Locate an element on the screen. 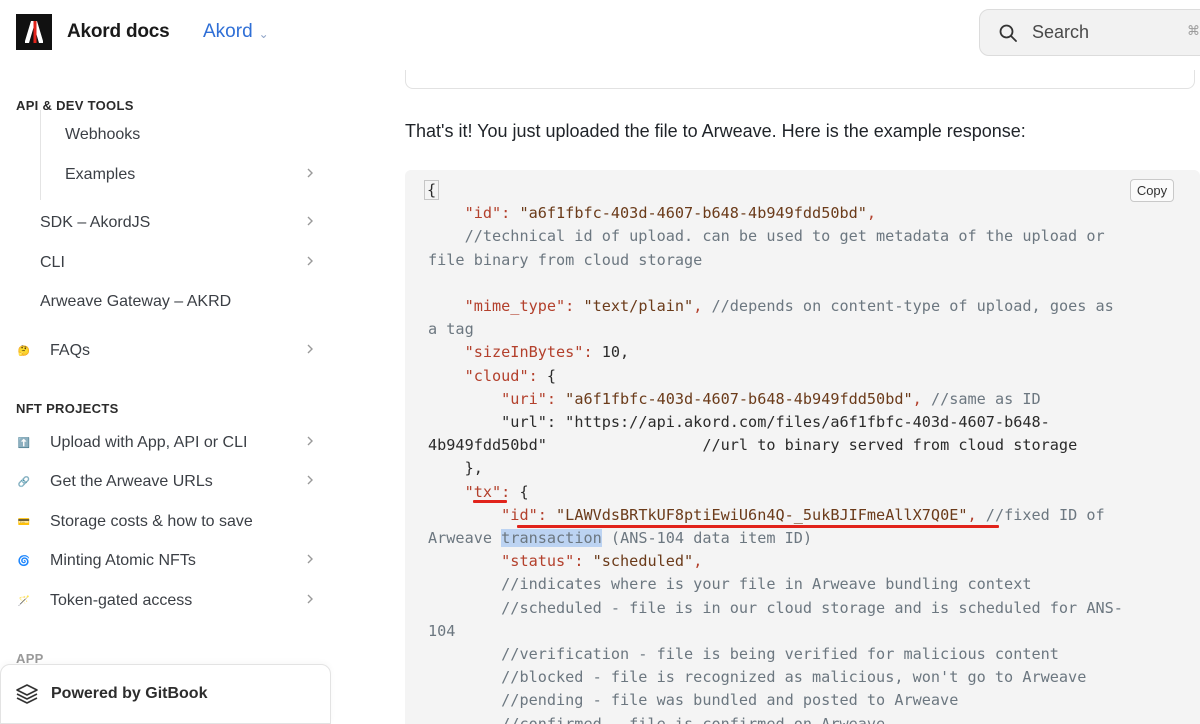 This screenshot has width=1200, height=724. cyclone-icon: 🌀 is located at coordinates (24, 561).